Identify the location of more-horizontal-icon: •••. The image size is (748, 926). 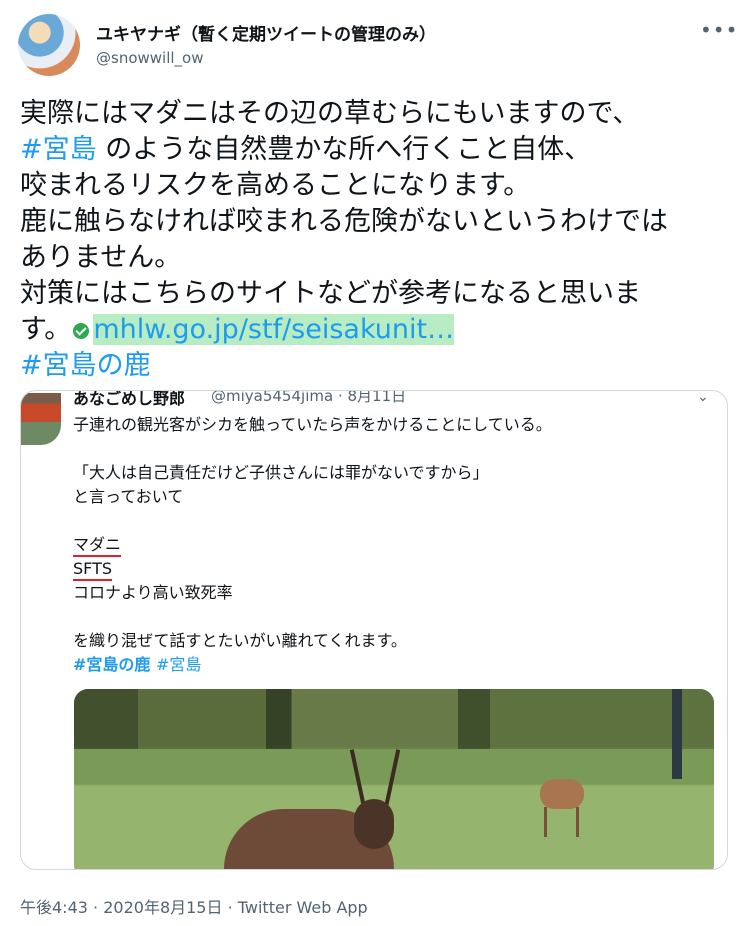
(719, 30).